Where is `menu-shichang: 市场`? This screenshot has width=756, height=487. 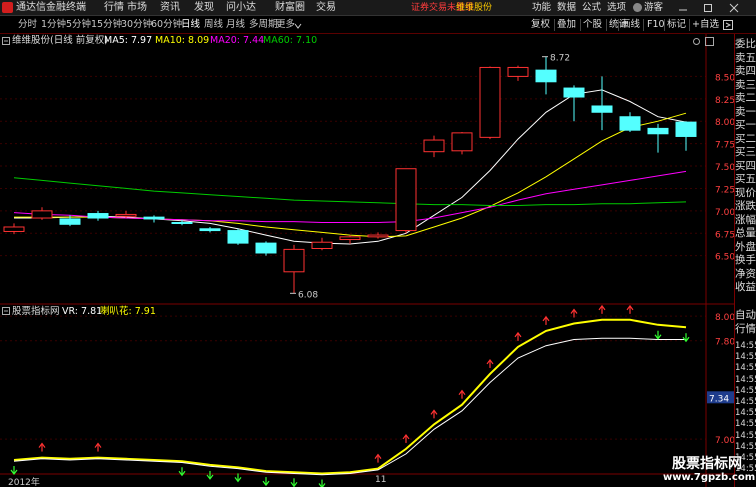 menu-shichang: 市场 is located at coordinates (137, 8).